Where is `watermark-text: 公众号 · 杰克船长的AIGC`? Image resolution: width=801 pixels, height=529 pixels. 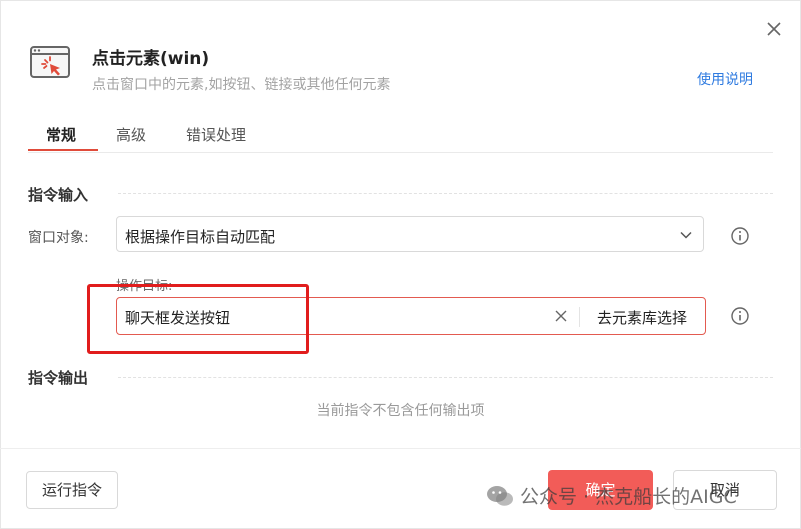
watermark-text: 公众号 · 杰克船长的AIGC is located at coordinates (628, 497).